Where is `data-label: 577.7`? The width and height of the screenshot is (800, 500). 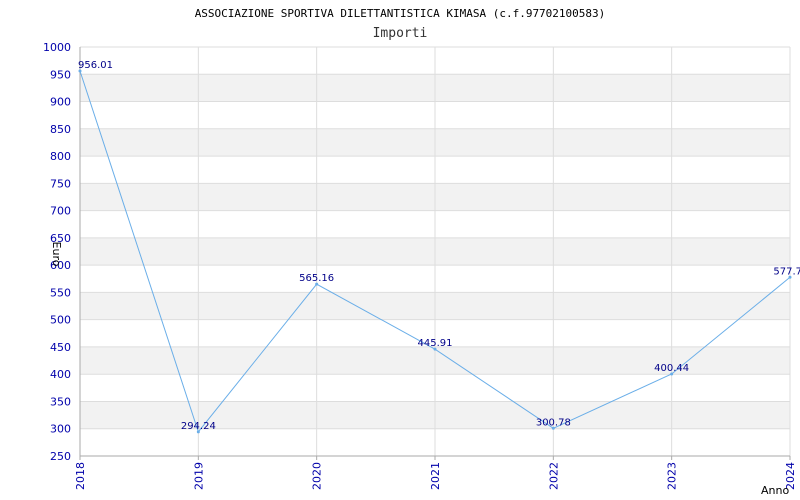 data-label: 577.7 is located at coordinates (786, 271).